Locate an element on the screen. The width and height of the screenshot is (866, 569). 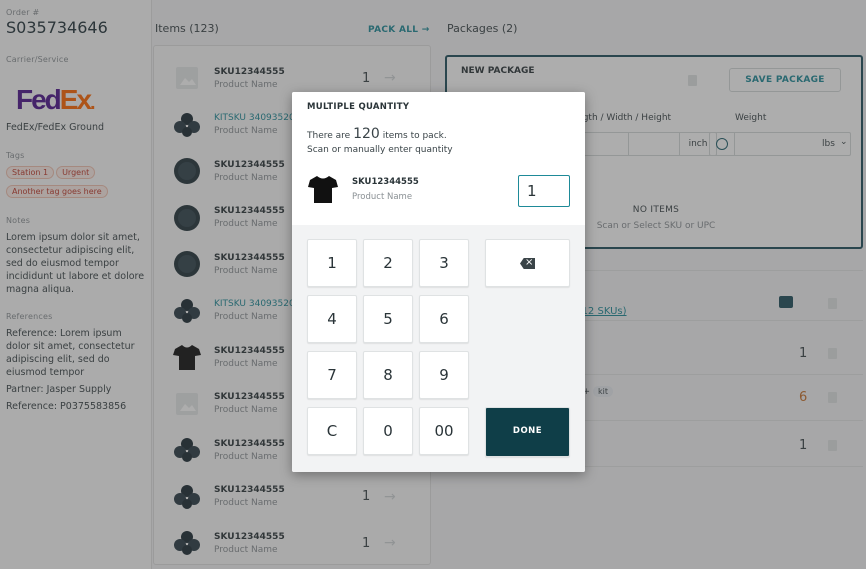
key-4: 4 is located at coordinates (332, 319).